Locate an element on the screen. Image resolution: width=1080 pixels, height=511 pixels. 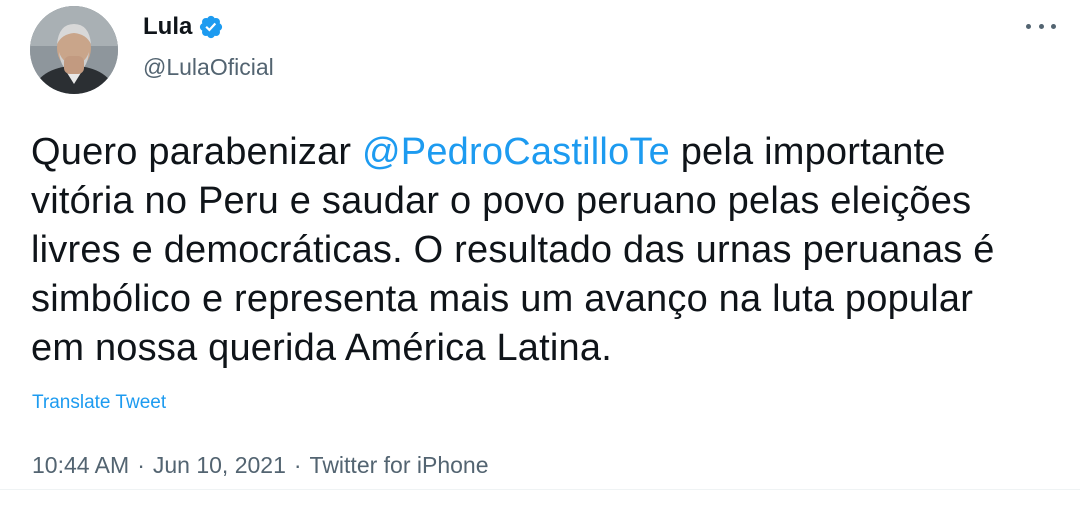
tweet-source: Twitter for iPhone is located at coordinates (399, 465).